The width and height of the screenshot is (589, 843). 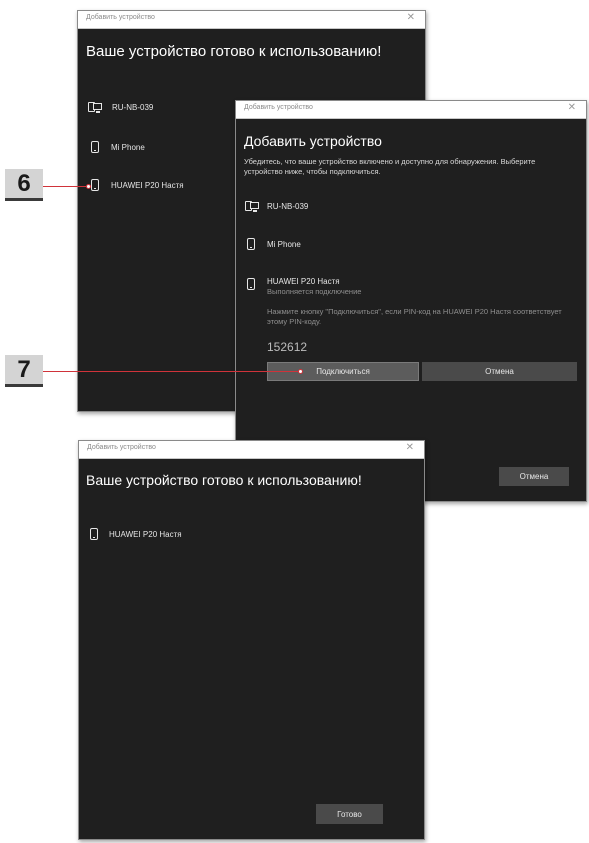 What do you see at coordinates (313, 141) in the screenshot?
I see `page-heading: Добавить устройство` at bounding box center [313, 141].